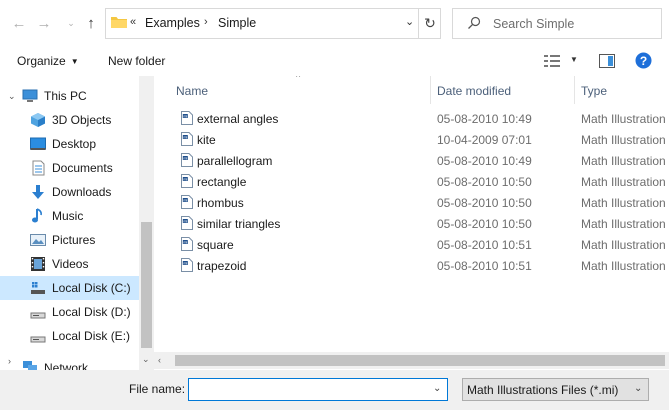 The height and width of the screenshot is (410, 669). I want to click on breadcrumb-simple: Simple, so click(237, 23).